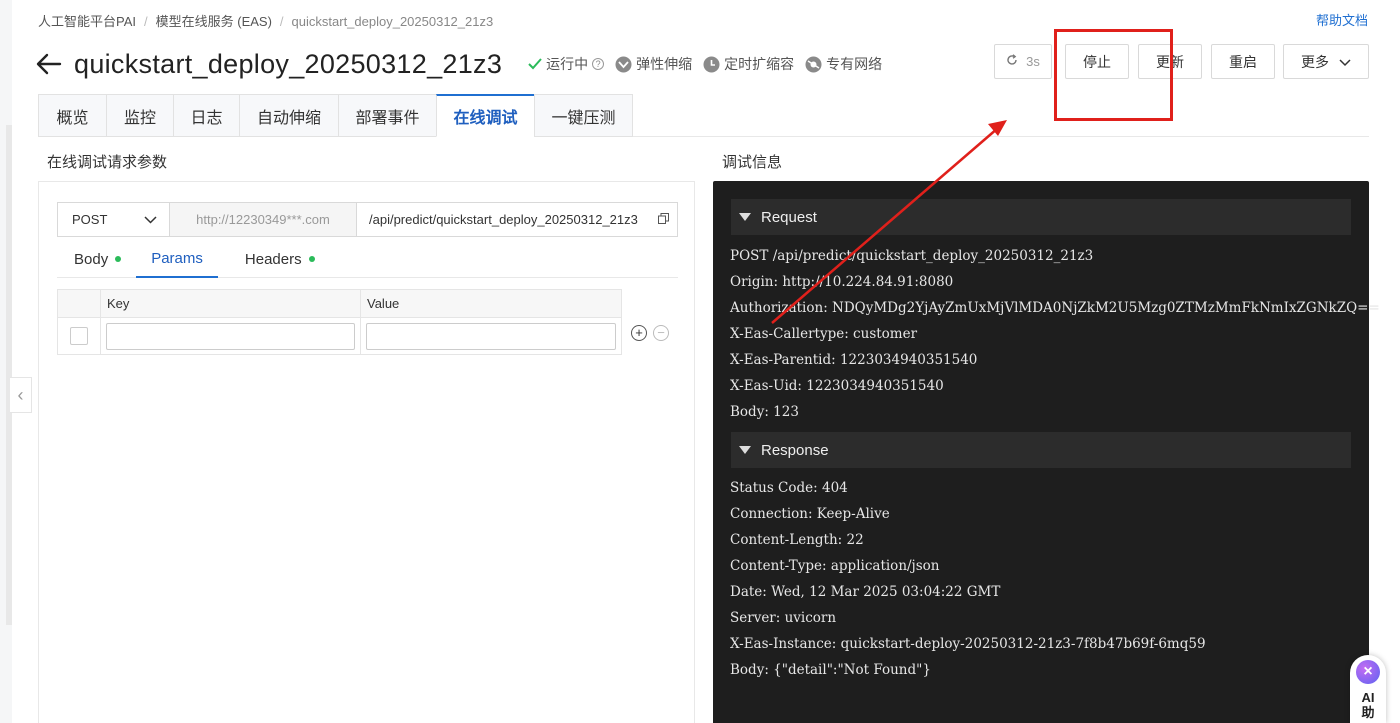 Image resolution: width=1400 pixels, height=723 pixels. I want to click on right-section-title: 调试信息, so click(752, 162).